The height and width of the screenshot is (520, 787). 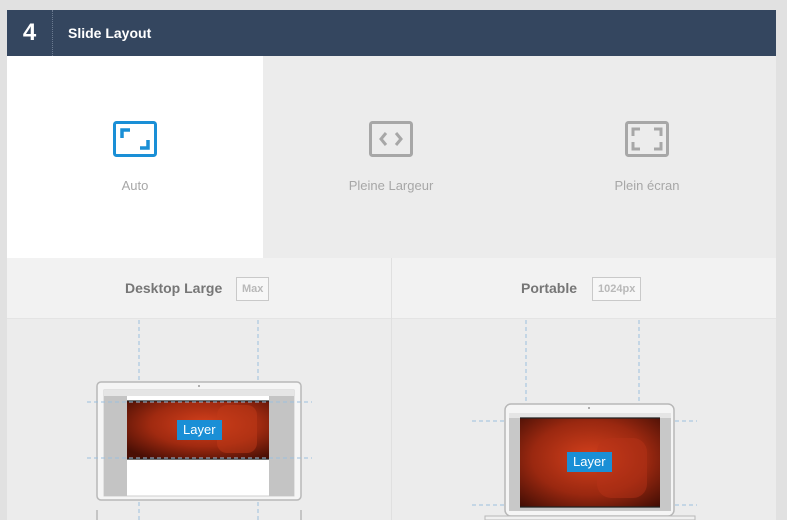 What do you see at coordinates (135, 185) in the screenshot?
I see `layout-option-label: Auto` at bounding box center [135, 185].